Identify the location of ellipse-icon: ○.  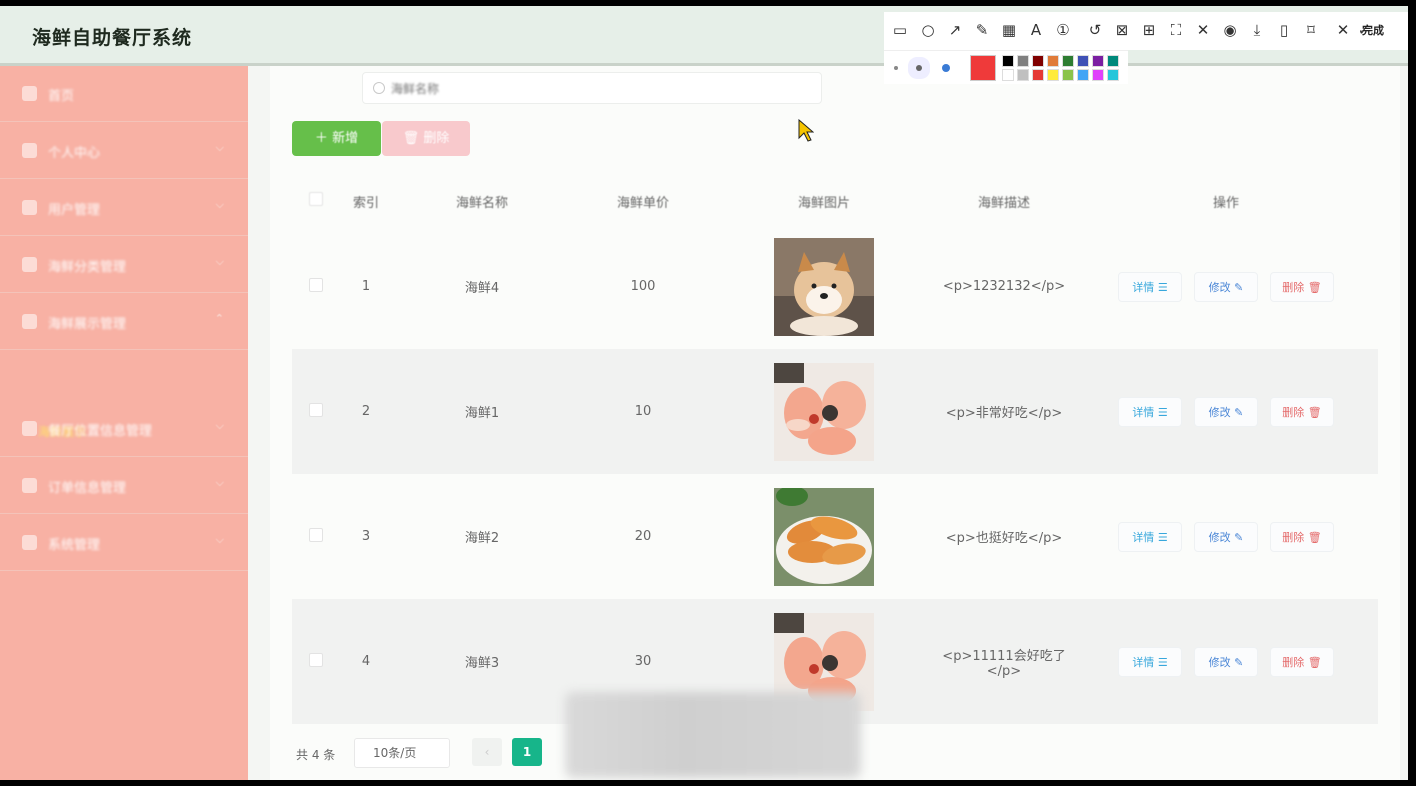
(928, 30).